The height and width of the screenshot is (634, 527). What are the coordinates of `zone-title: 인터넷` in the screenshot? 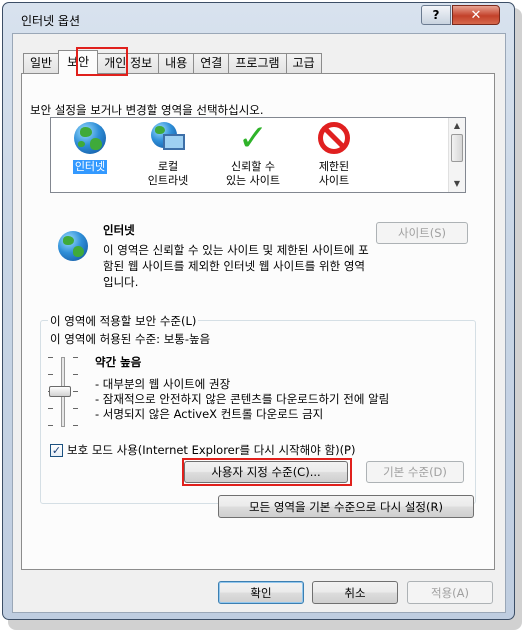 It's located at (119, 230).